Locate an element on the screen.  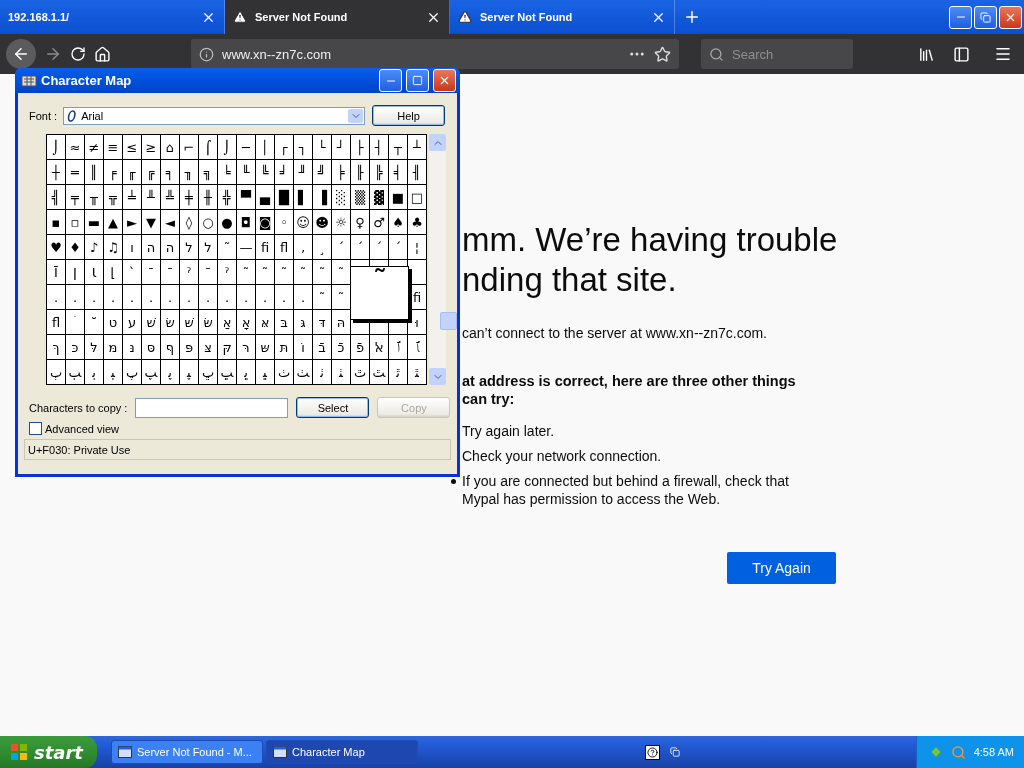
character-cell: כֿ is located at coordinates (340, 346).